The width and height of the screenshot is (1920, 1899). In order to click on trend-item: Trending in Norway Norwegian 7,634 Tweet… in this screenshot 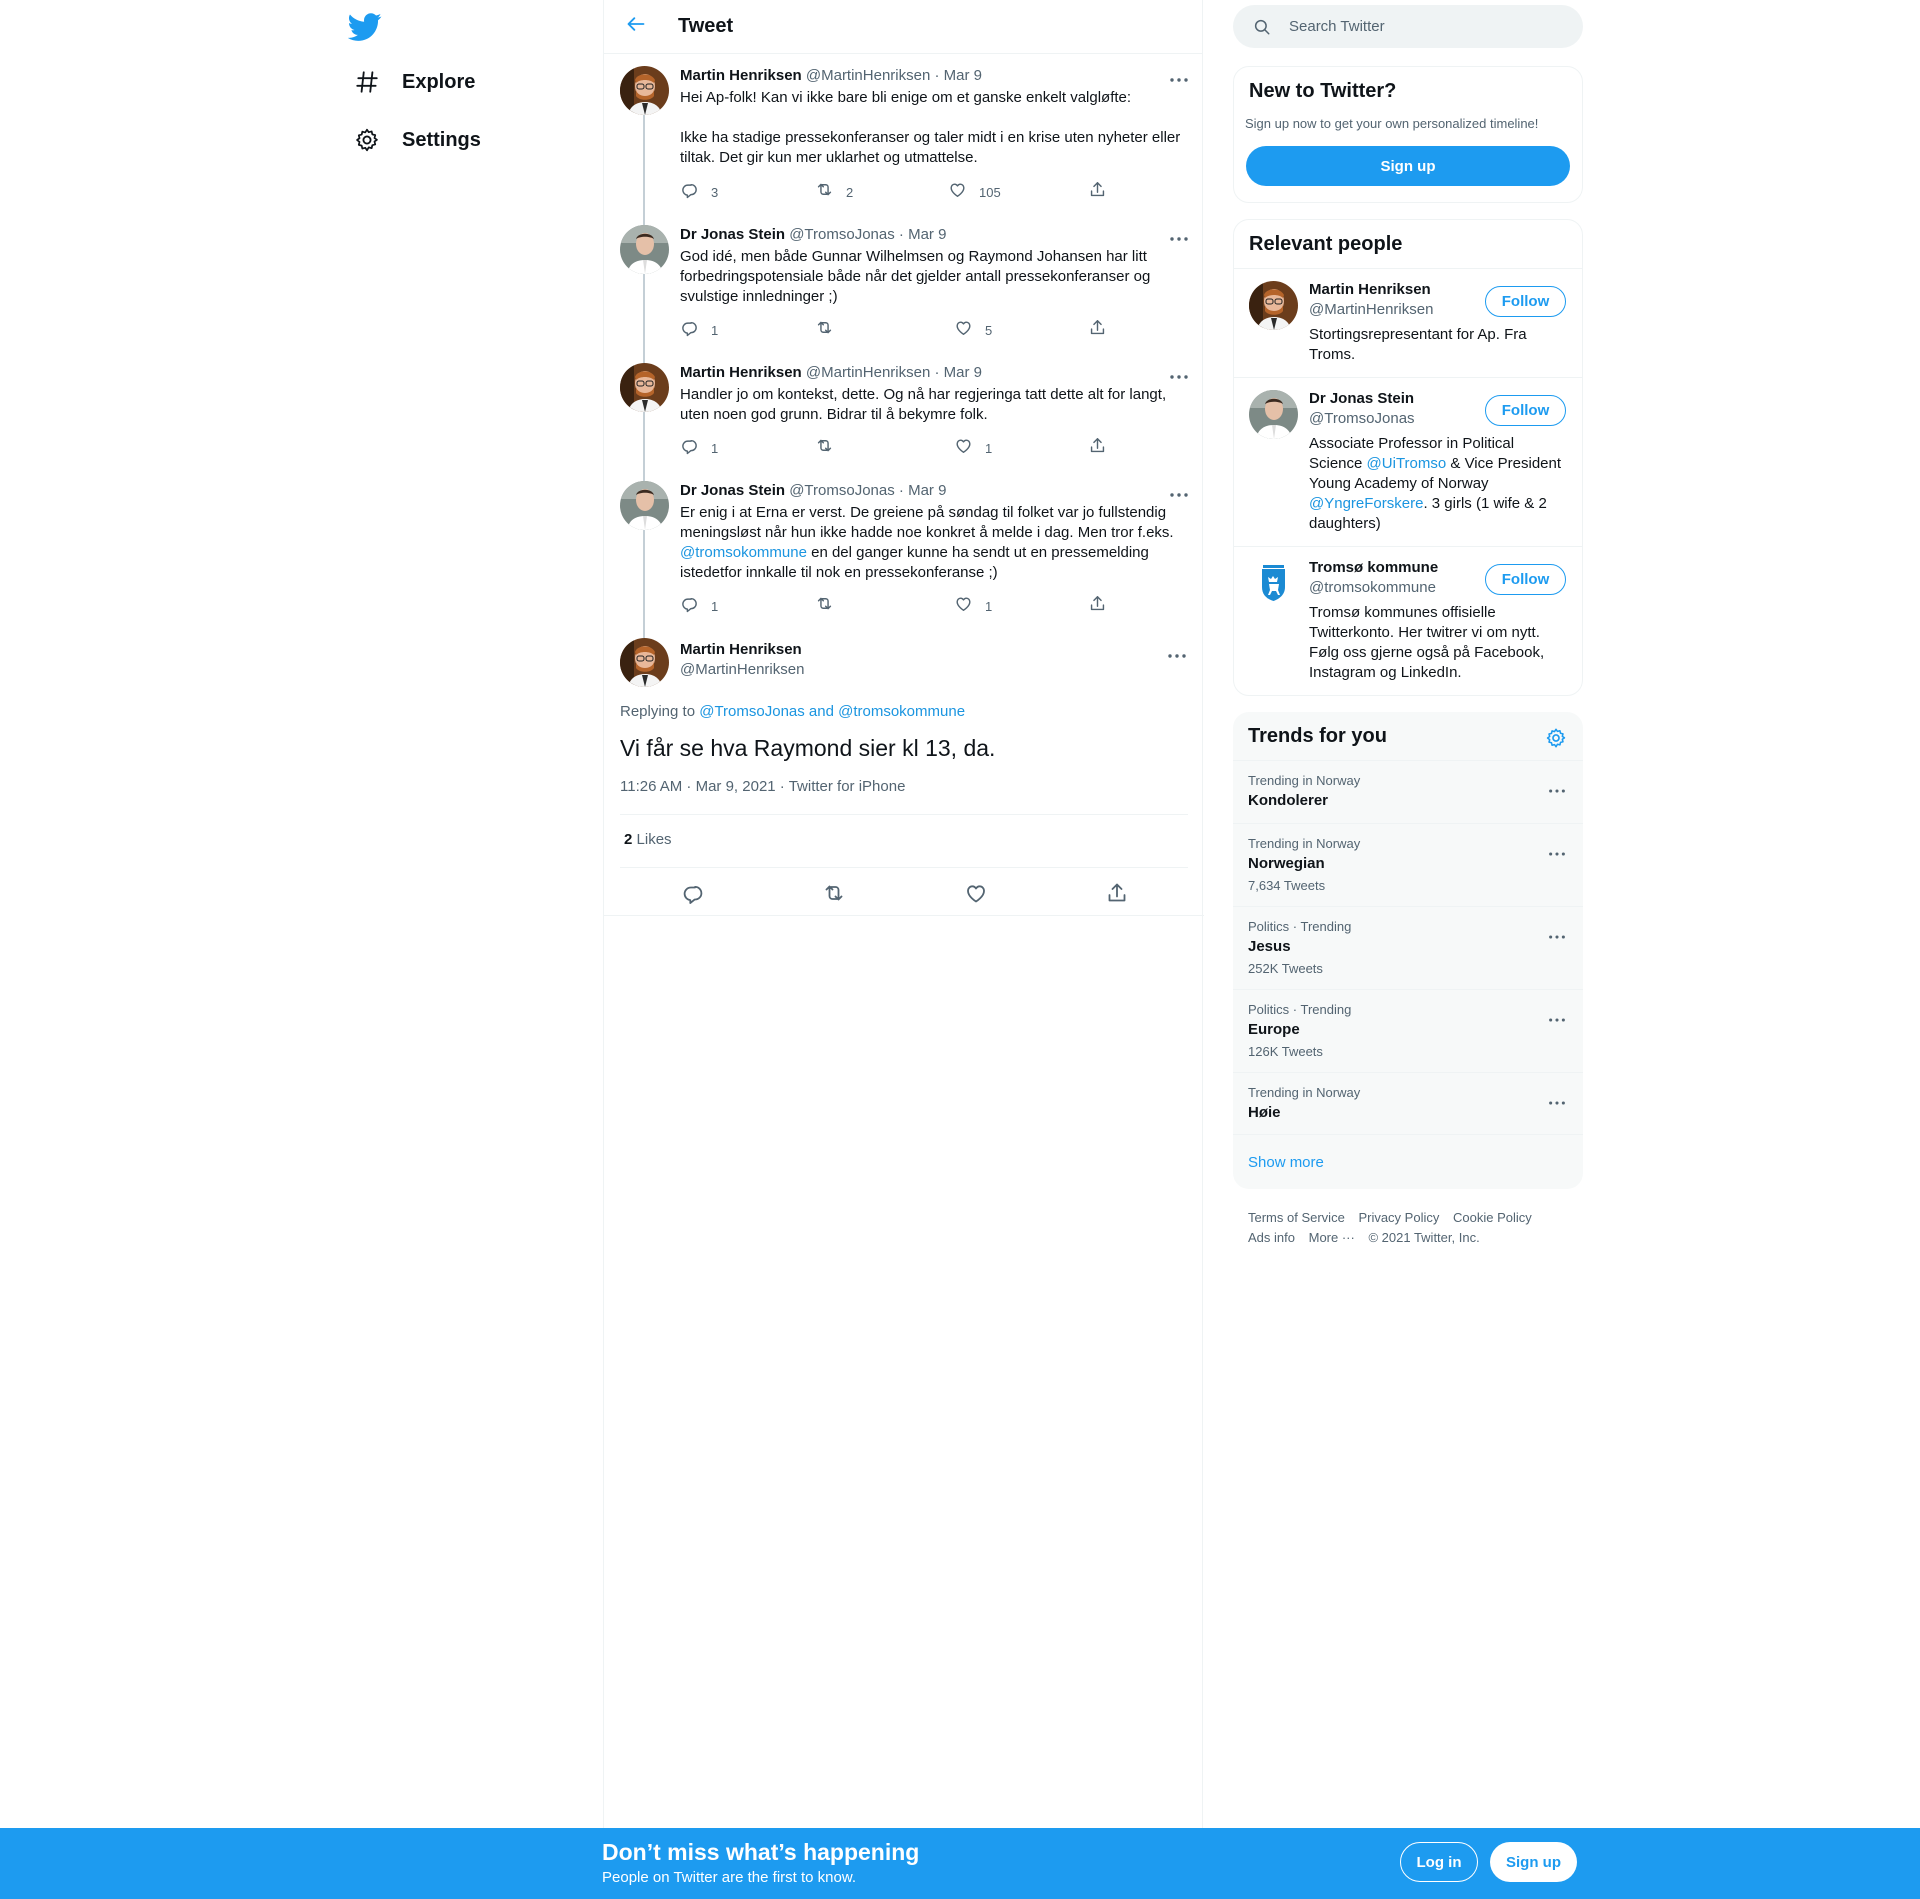, I will do `click(1408, 864)`.